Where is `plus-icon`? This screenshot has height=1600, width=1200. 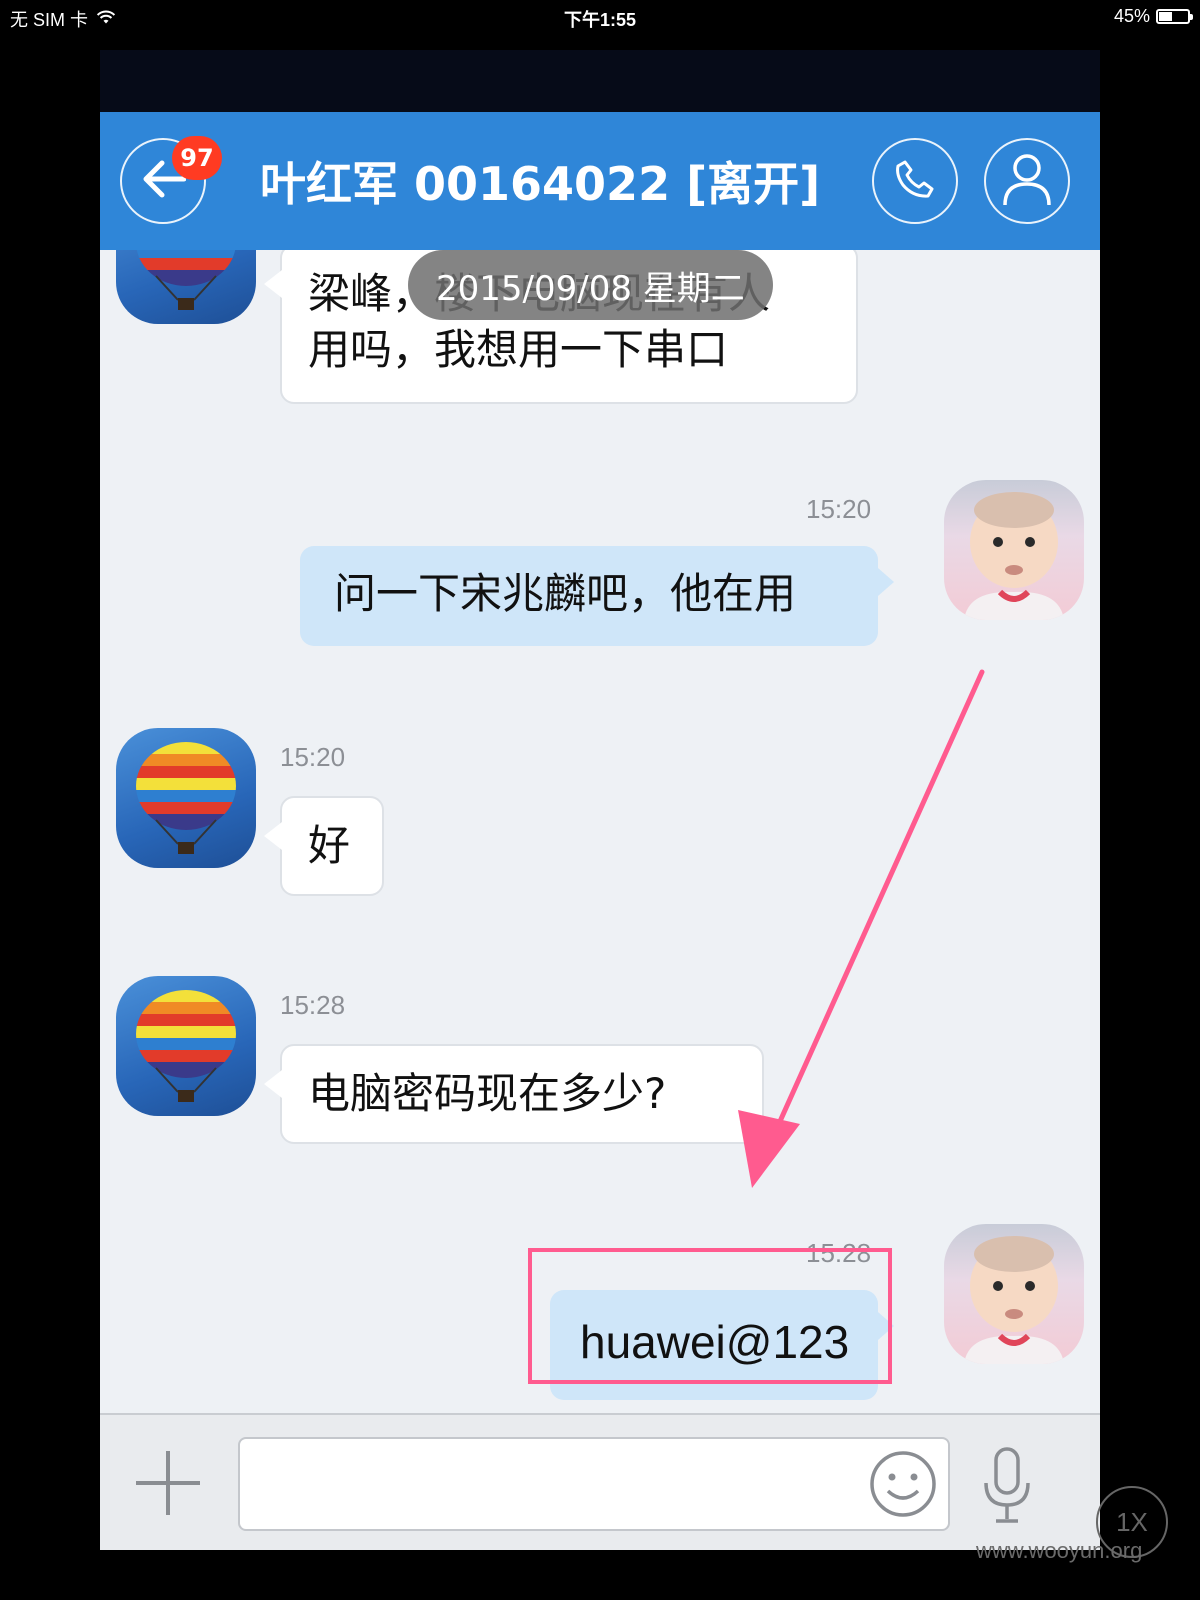
plus-icon is located at coordinates (168, 1483).